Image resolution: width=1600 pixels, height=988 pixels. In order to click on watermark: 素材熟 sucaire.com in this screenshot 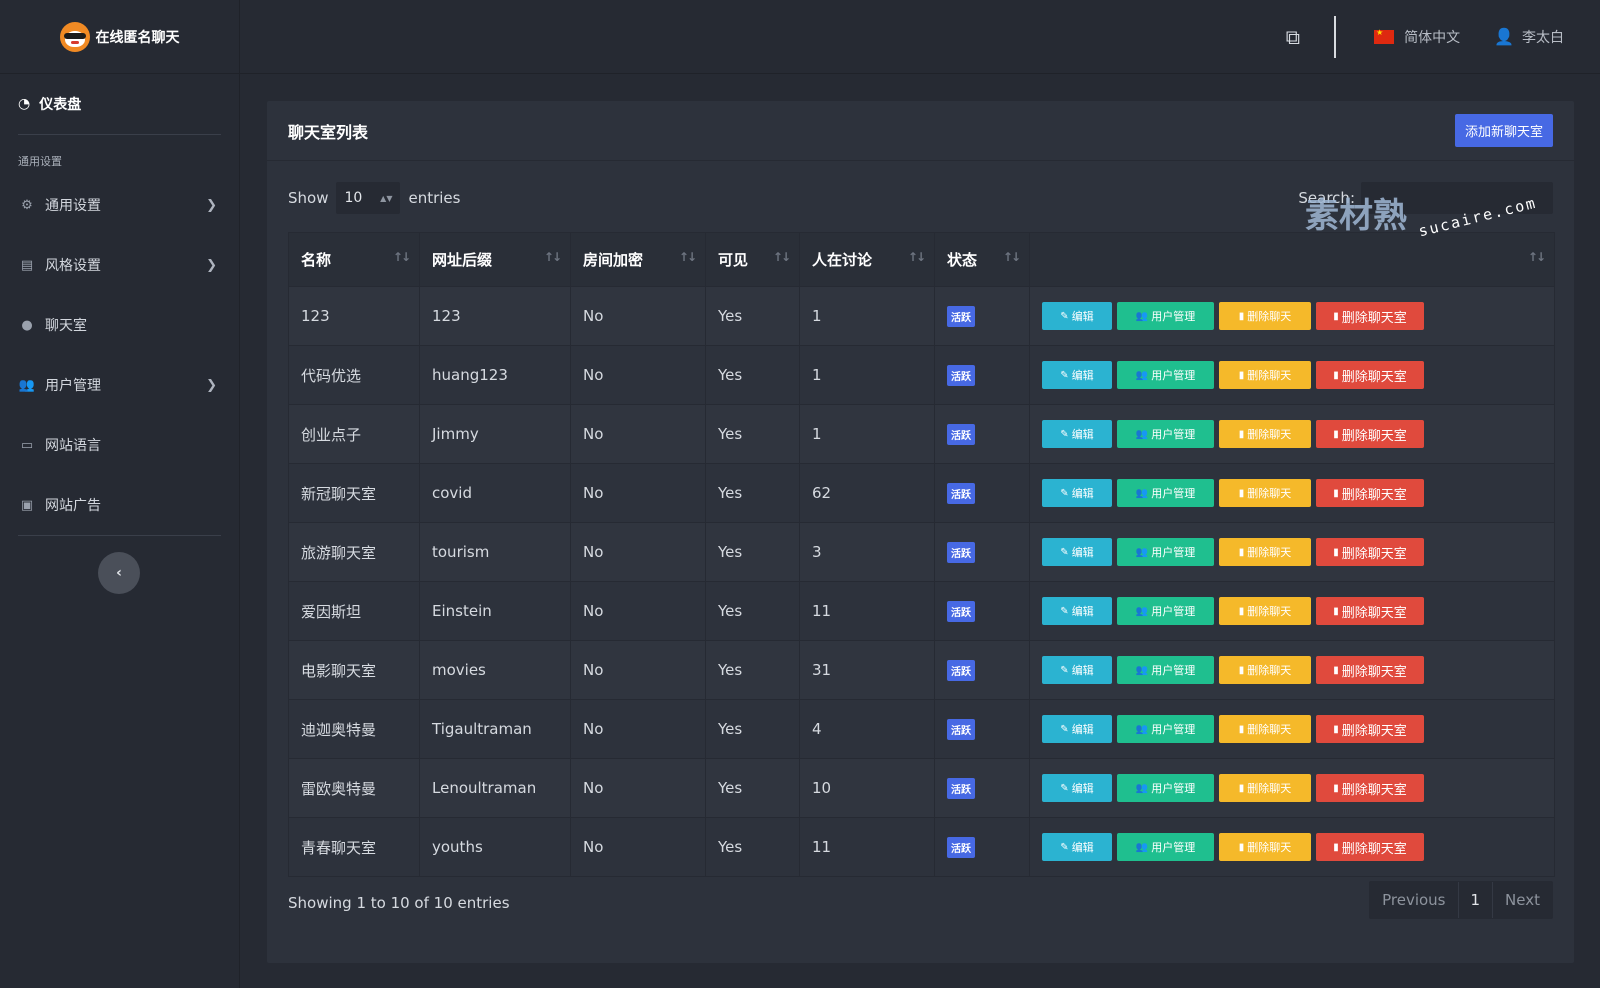, I will do `click(1440, 220)`.